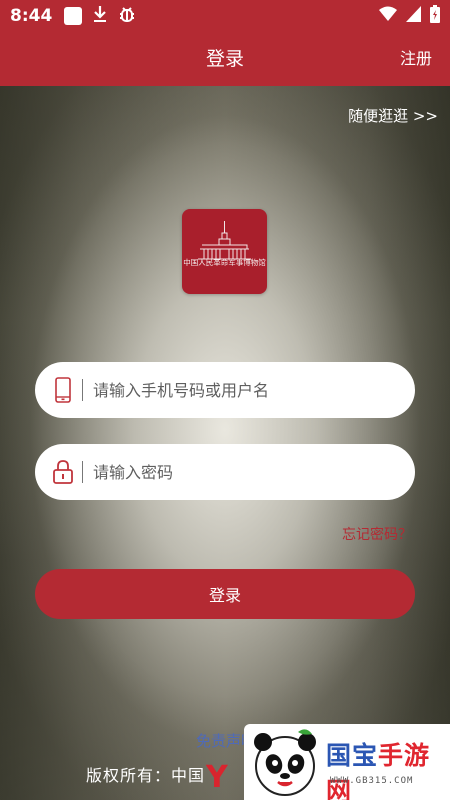 Image resolution: width=450 pixels, height=800 pixels. Describe the element at coordinates (146, 775) in the screenshot. I see `copyright-text: 版权所有：中国` at that location.